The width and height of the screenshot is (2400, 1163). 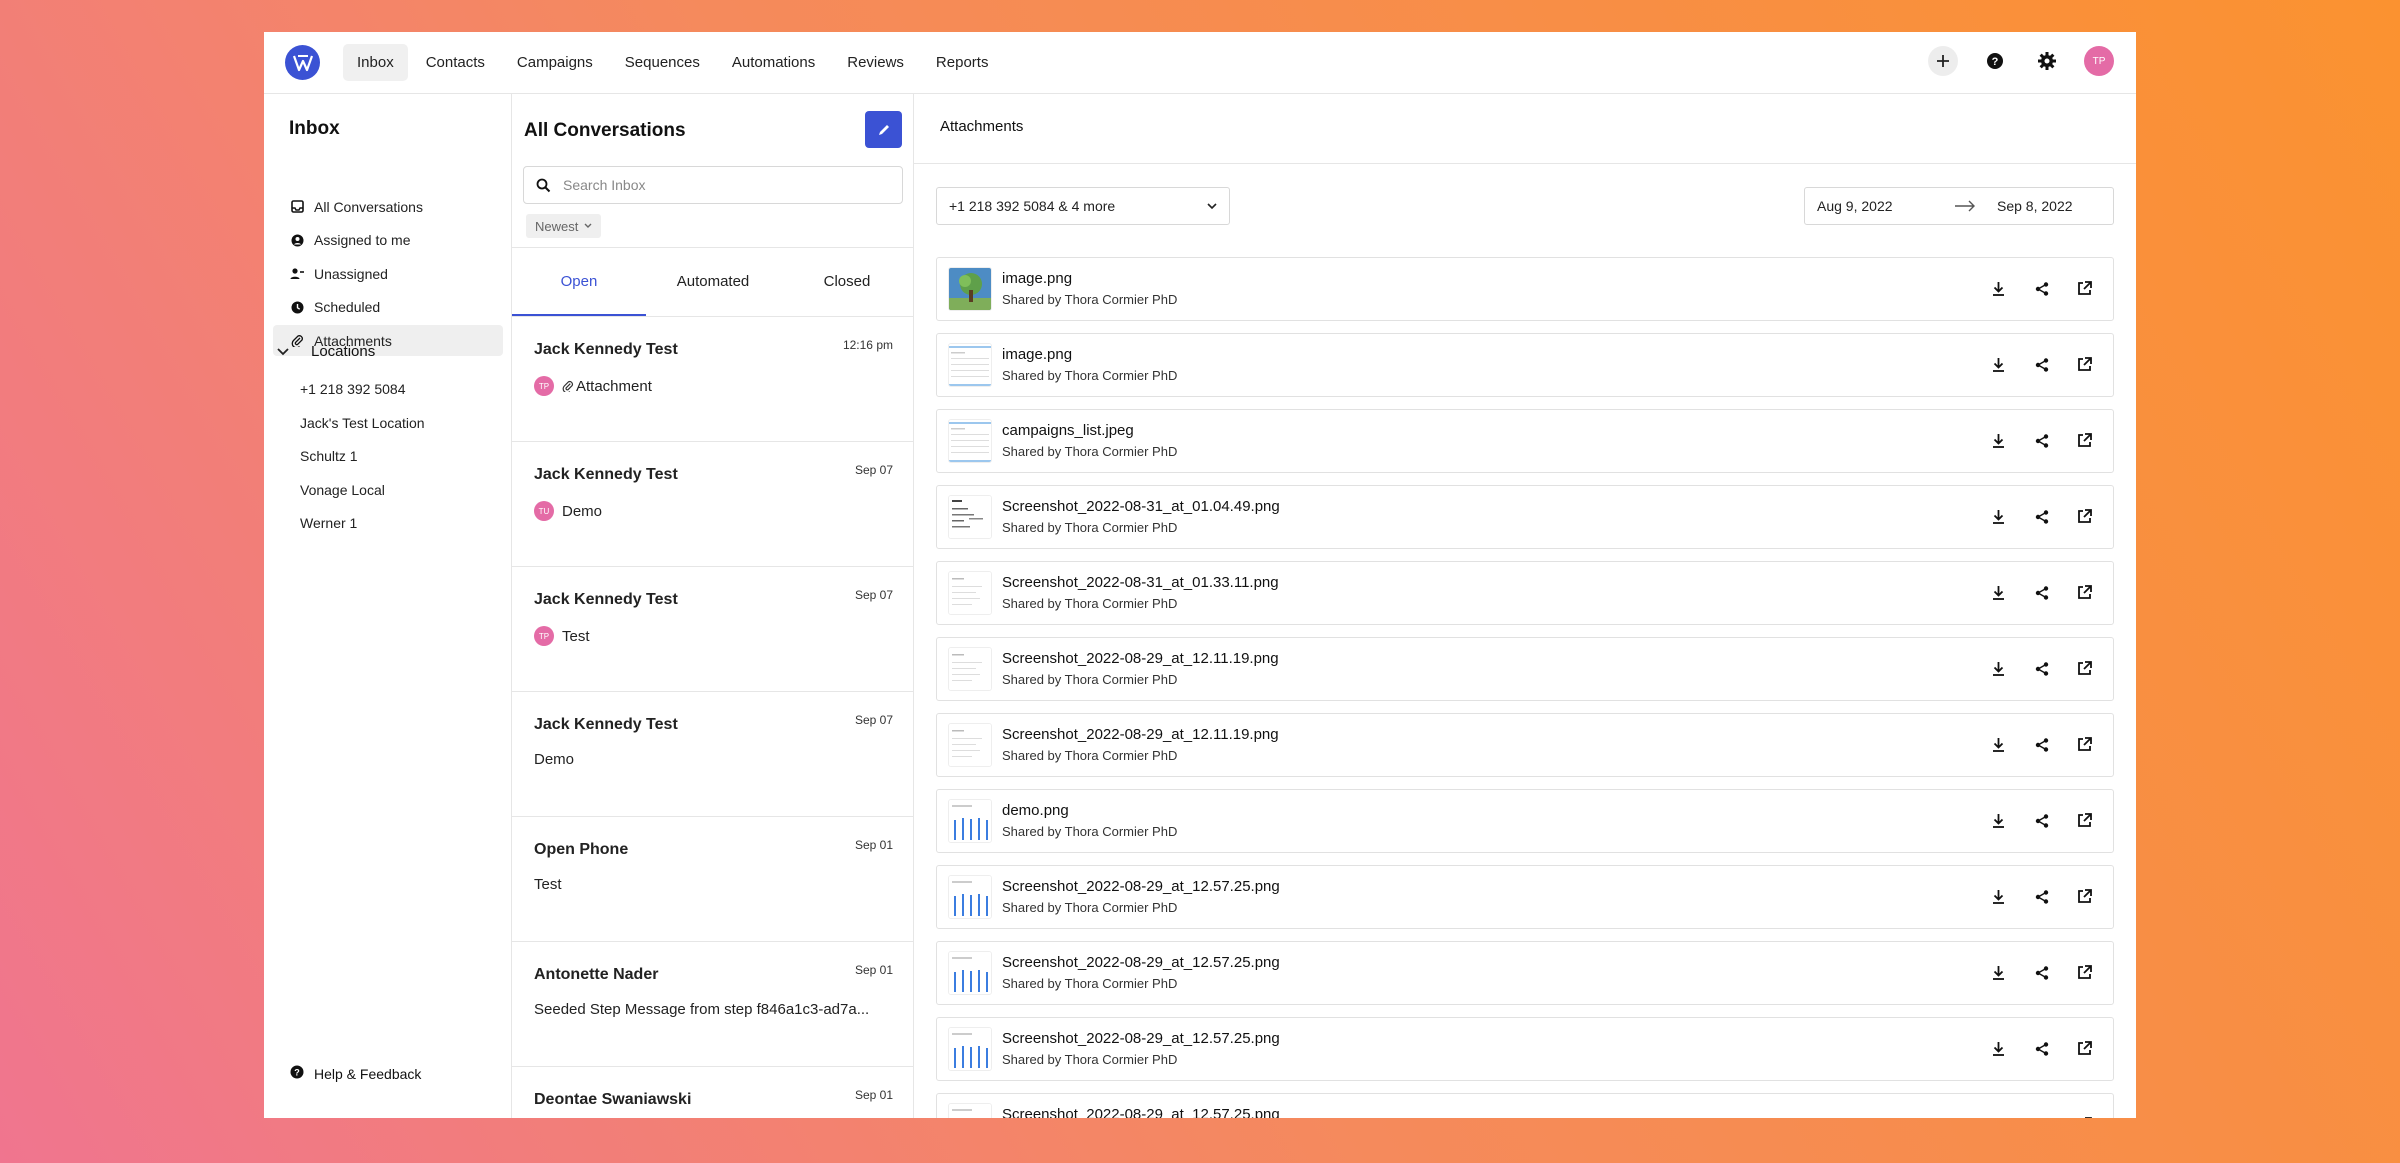 I want to click on help-button: ?, so click(x=1995, y=61).